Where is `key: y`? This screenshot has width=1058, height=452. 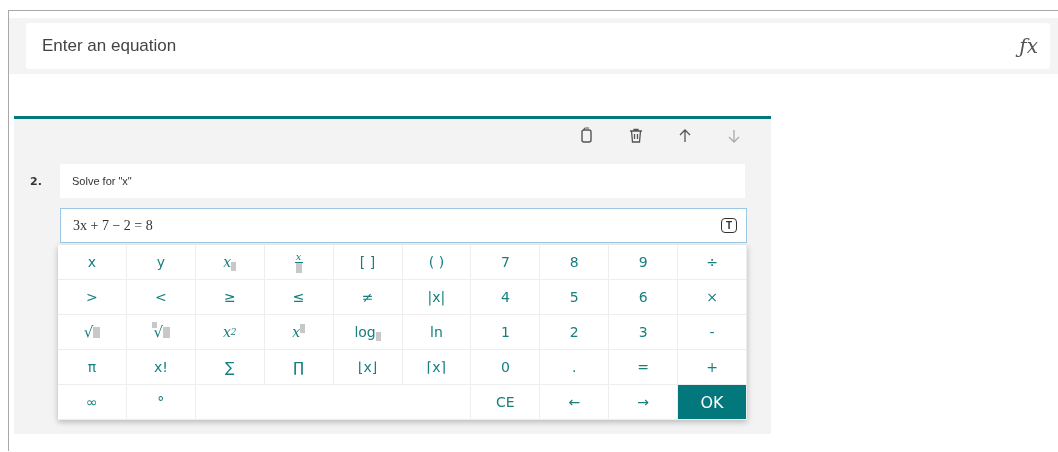 key: y is located at coordinates (161, 262).